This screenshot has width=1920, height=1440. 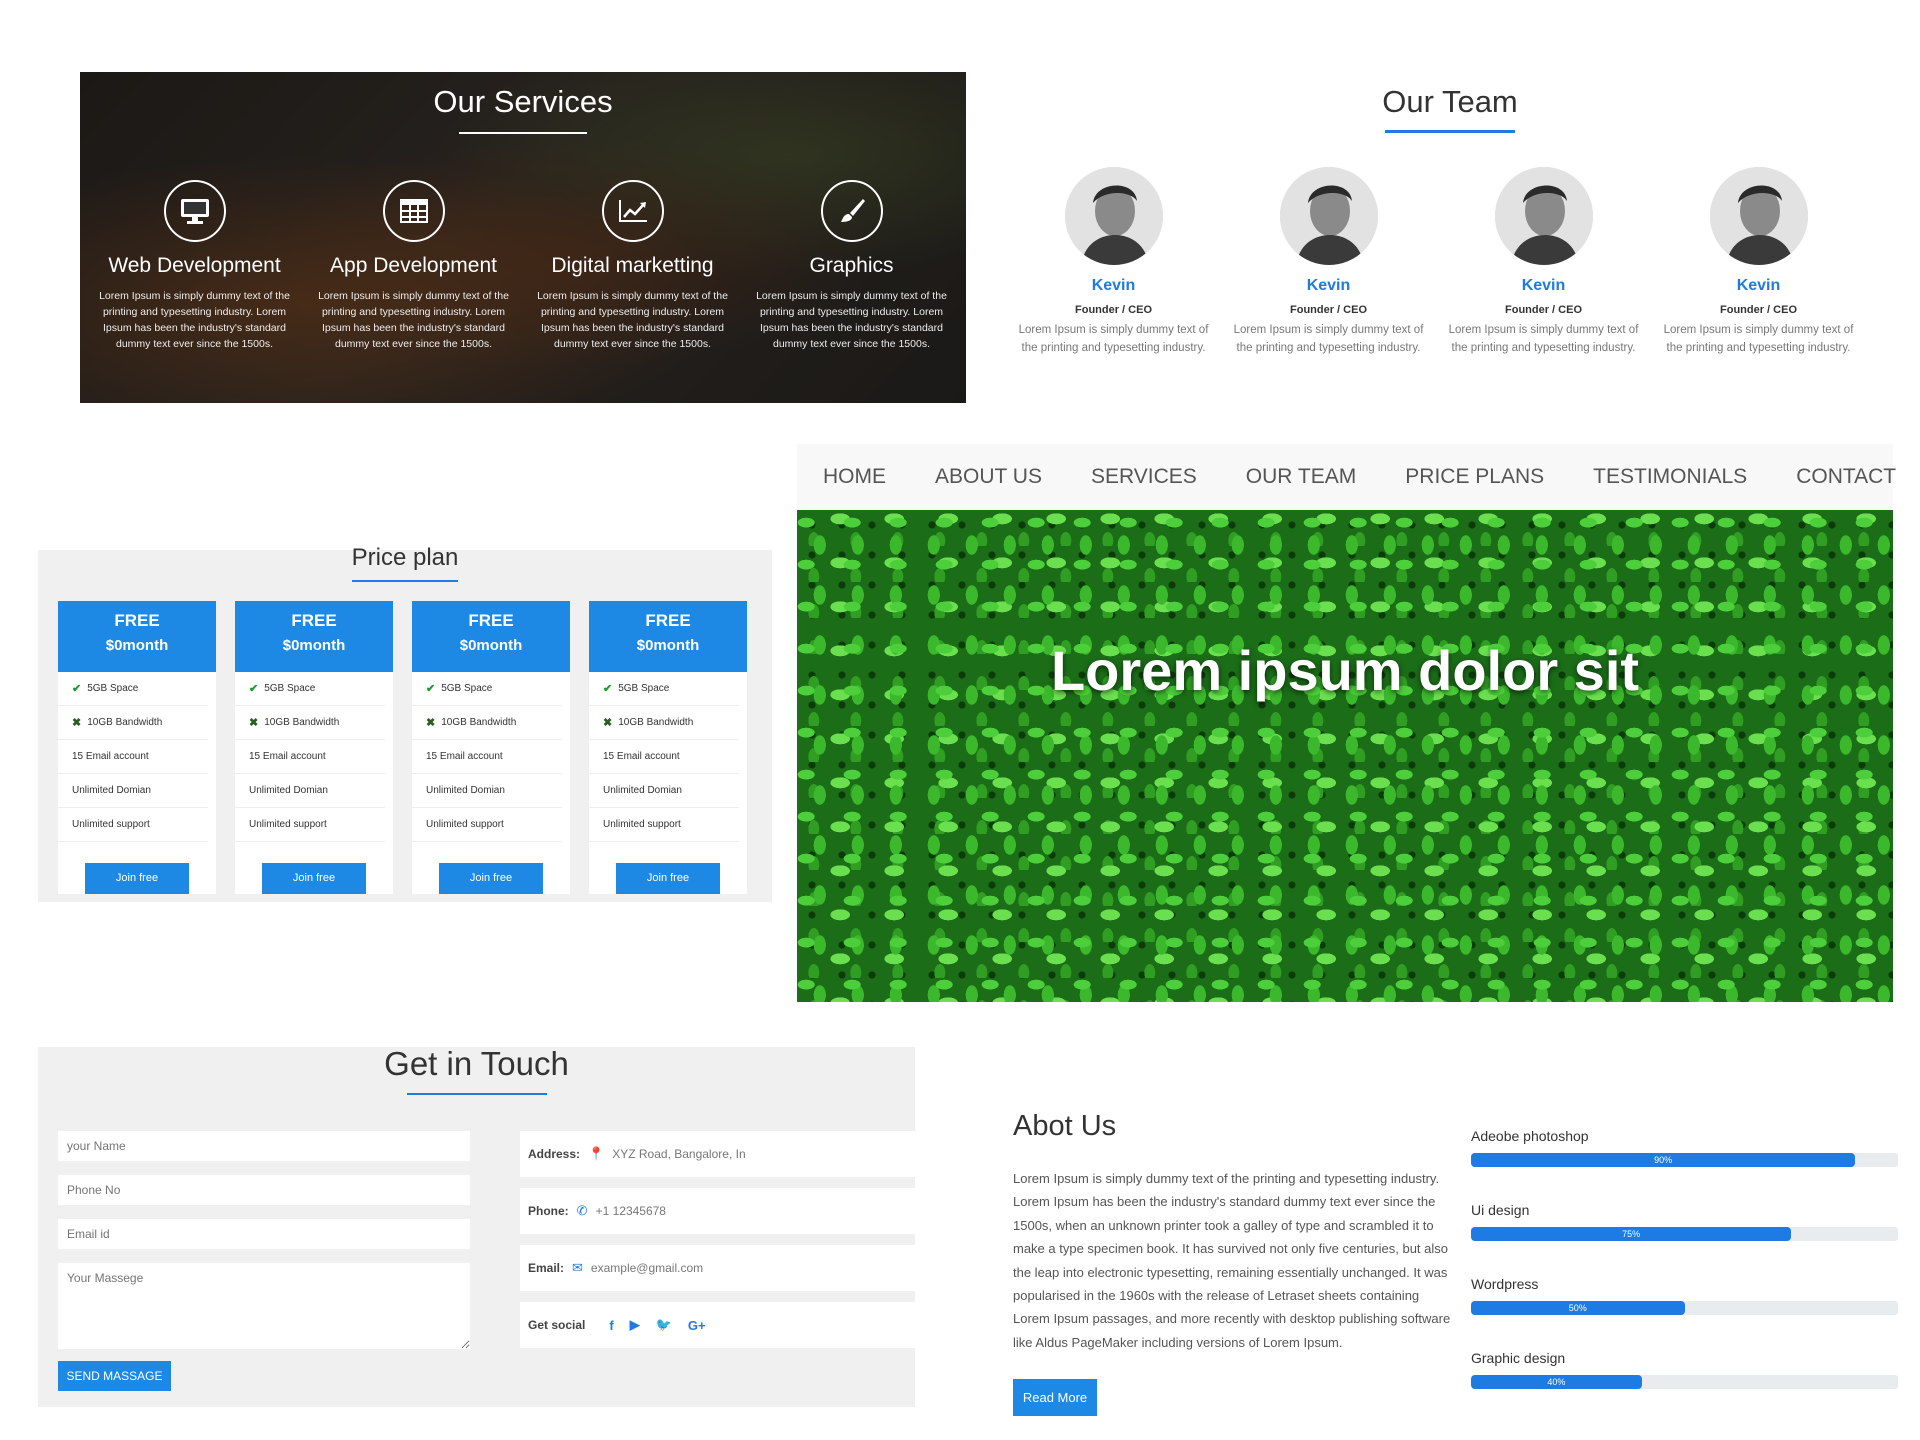 I want to click on phone-row: Phone: ✆ +1 12345678, so click(x=717, y=1211).